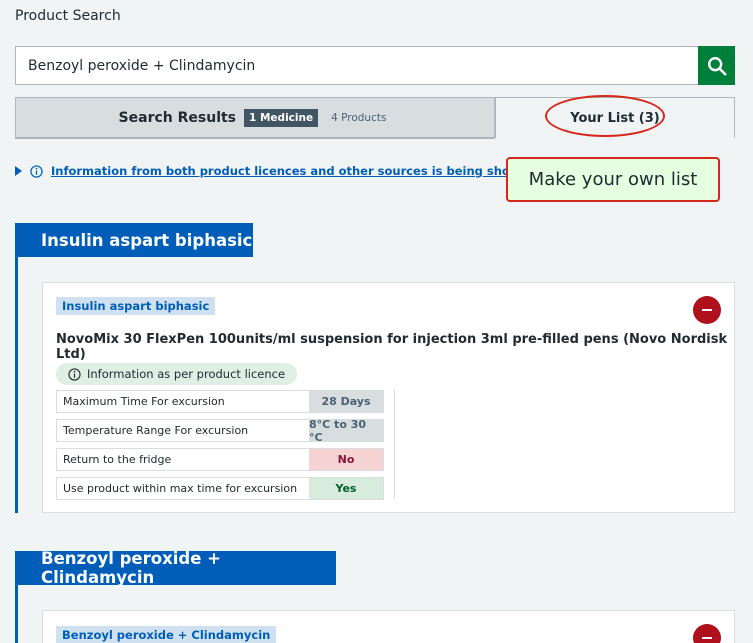 The height and width of the screenshot is (643, 753). Describe the element at coordinates (183, 401) in the screenshot. I see `row-label: Maximum Time For excursion` at that location.